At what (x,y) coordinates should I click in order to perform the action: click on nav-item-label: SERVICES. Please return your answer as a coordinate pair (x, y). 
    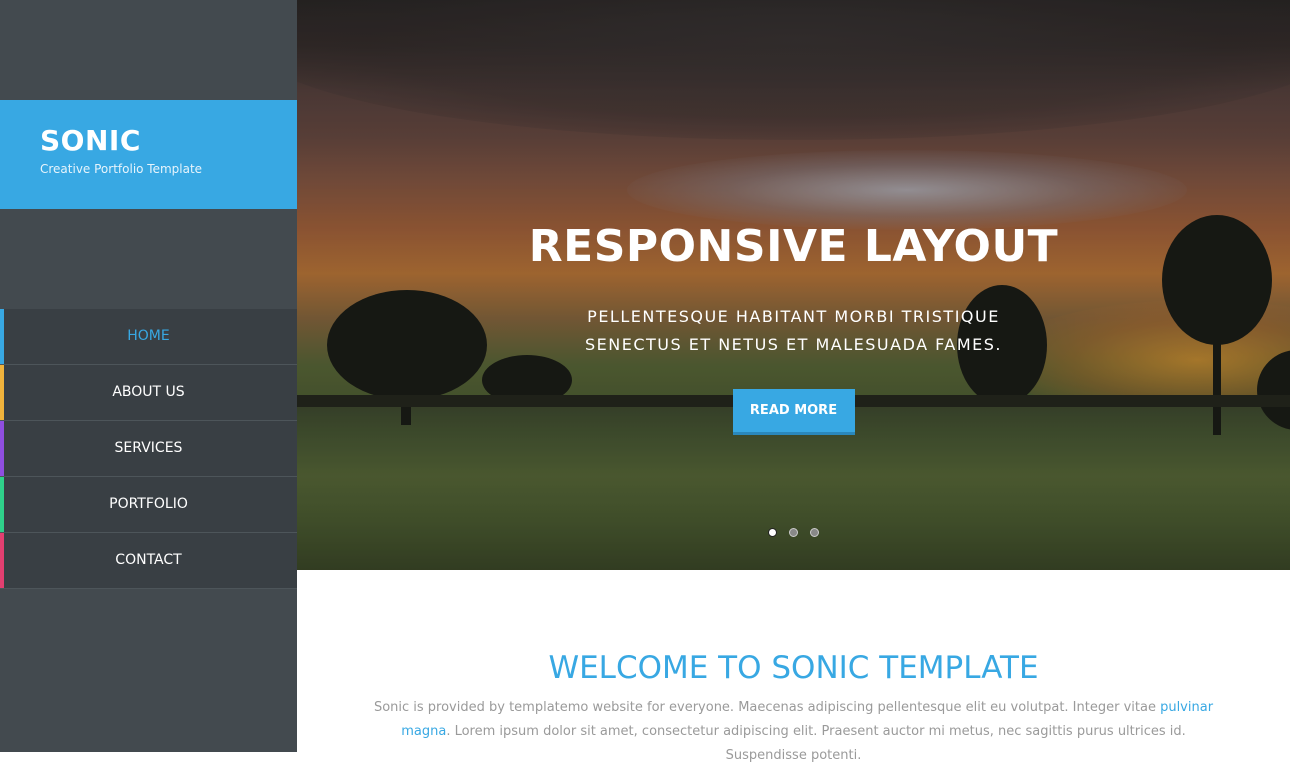
    Looking at the image, I should click on (148, 448).